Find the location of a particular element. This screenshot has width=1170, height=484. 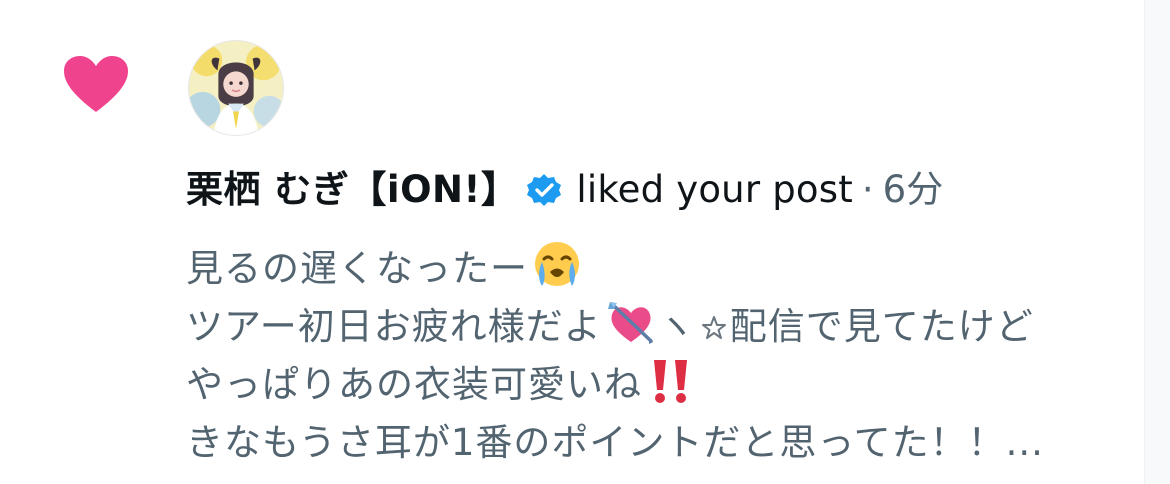

post-line-1: 見るの遅くなったー is located at coordinates (663, 269).